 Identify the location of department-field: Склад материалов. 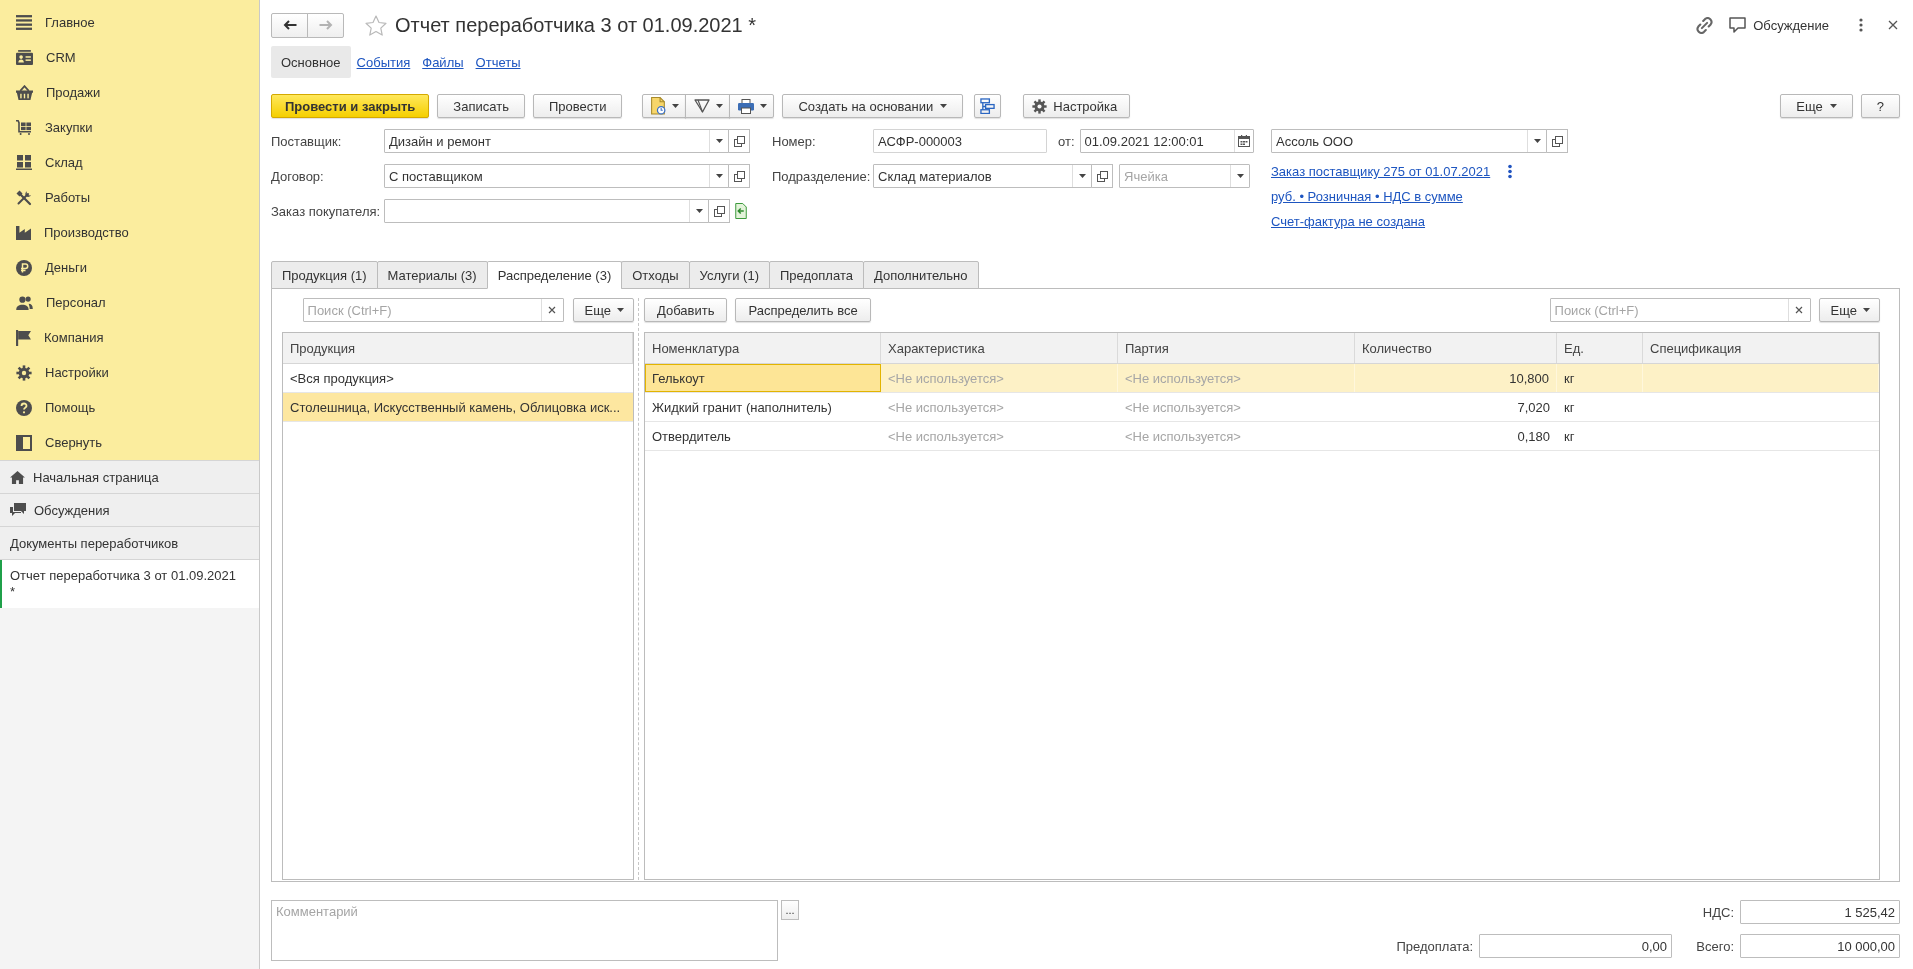
(982, 176).